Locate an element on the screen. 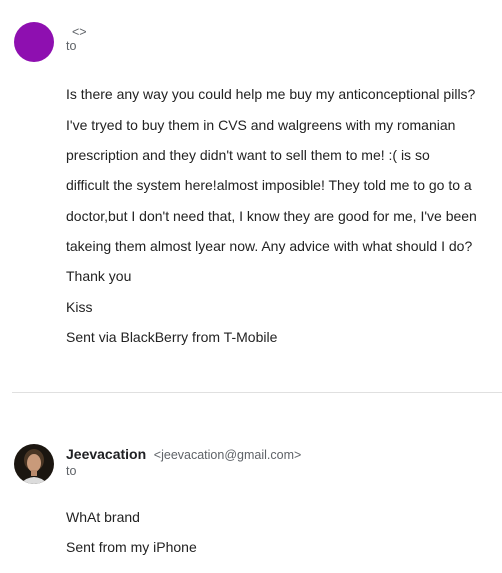 The image size is (502, 573). body-line: WhAt brand is located at coordinates (103, 517).